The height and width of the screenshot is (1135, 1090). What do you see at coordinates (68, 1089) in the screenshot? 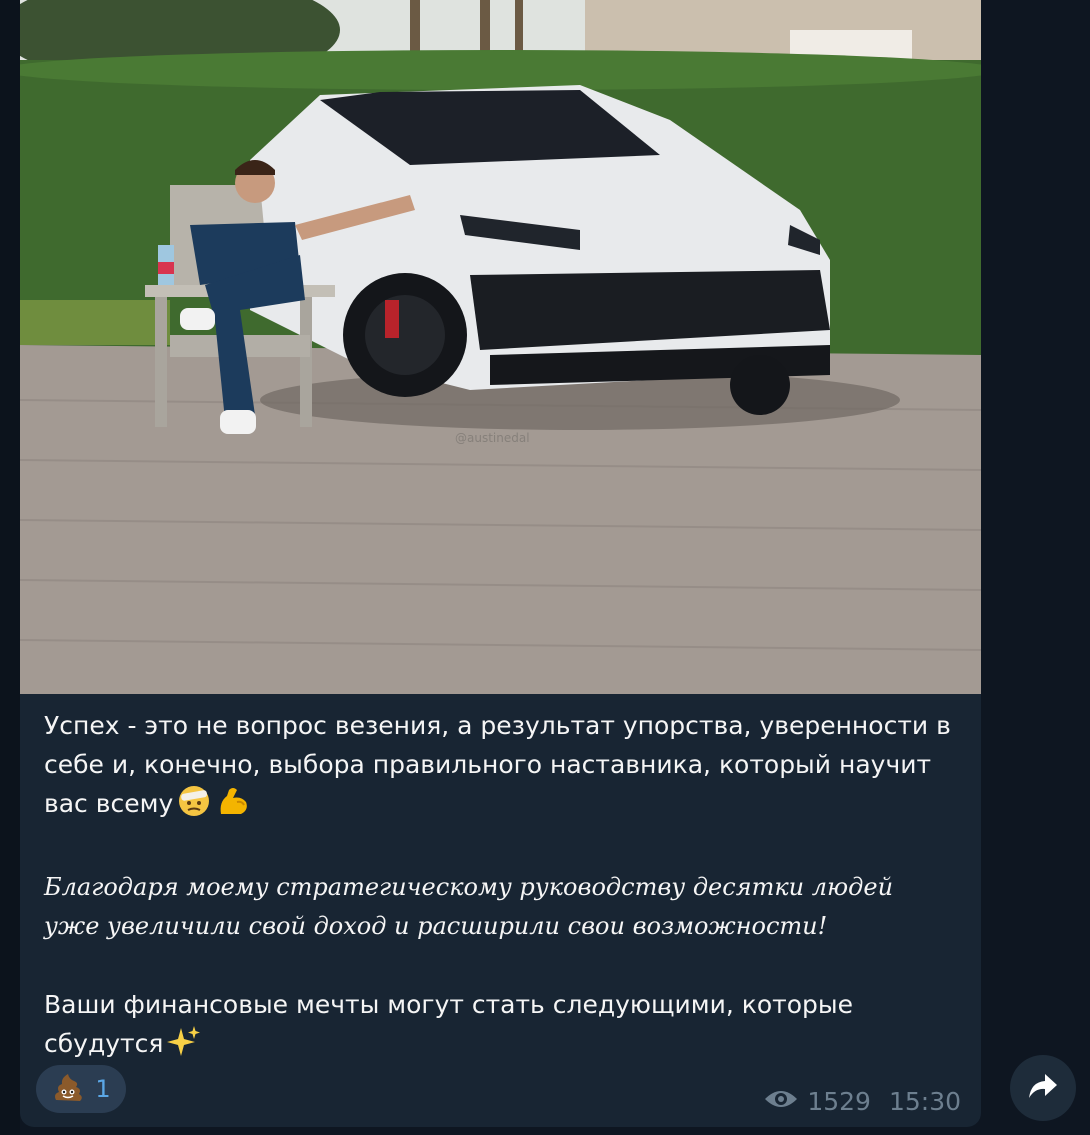
I see `pile-of-poo-icon` at bounding box center [68, 1089].